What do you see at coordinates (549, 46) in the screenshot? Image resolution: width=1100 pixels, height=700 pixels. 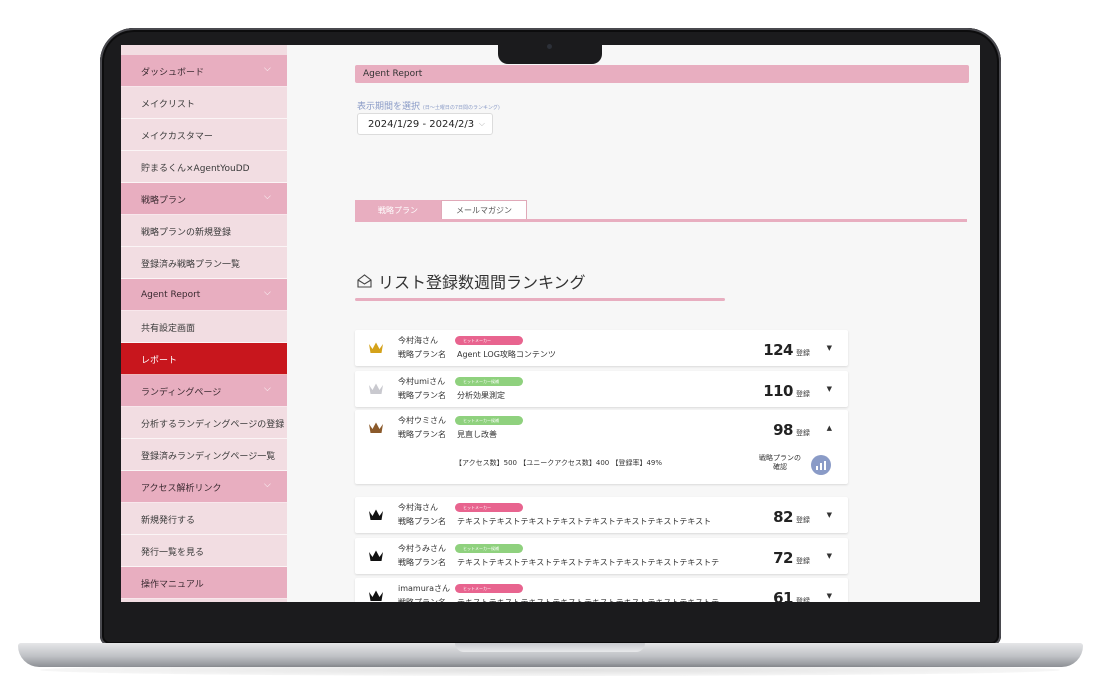 I see `camera-icon` at bounding box center [549, 46].